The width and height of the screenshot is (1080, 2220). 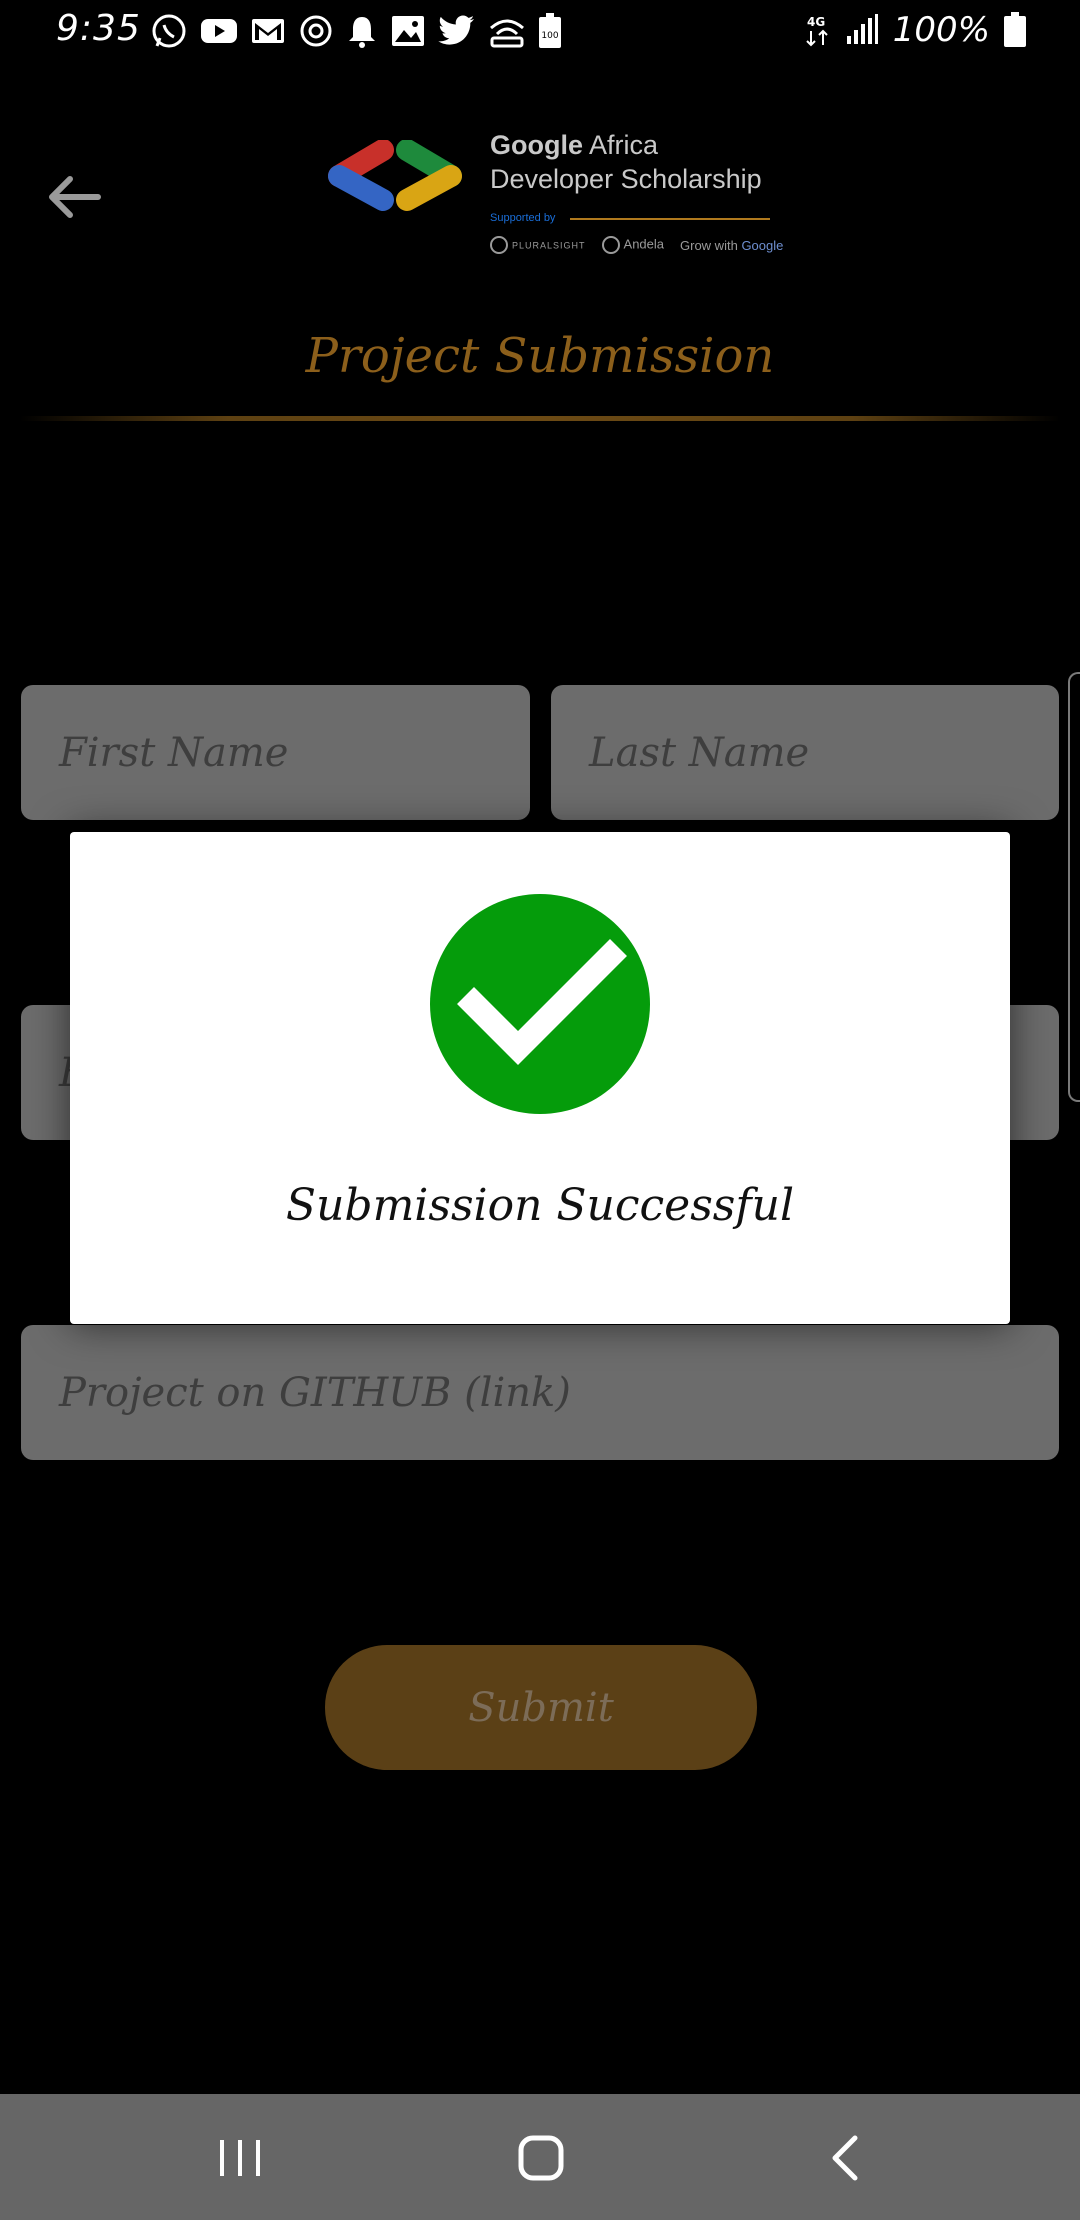 What do you see at coordinates (362, 32) in the screenshot?
I see `bell-icon` at bounding box center [362, 32].